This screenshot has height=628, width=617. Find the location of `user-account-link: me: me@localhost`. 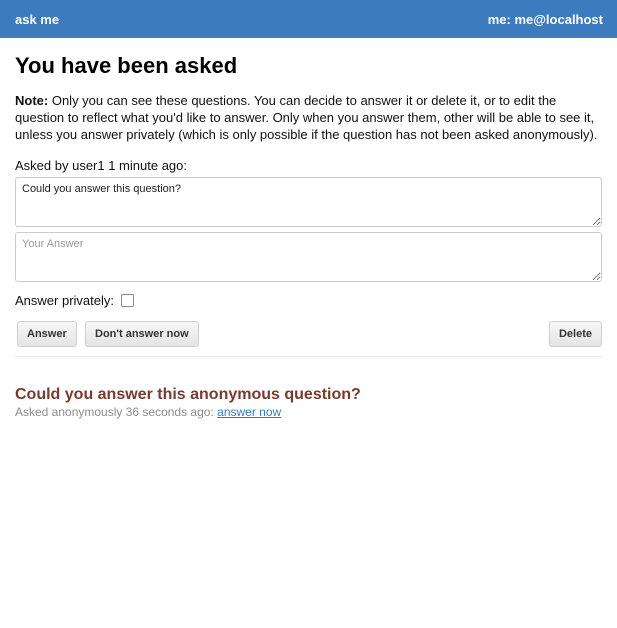

user-account-link: me: me@localhost is located at coordinates (545, 19).